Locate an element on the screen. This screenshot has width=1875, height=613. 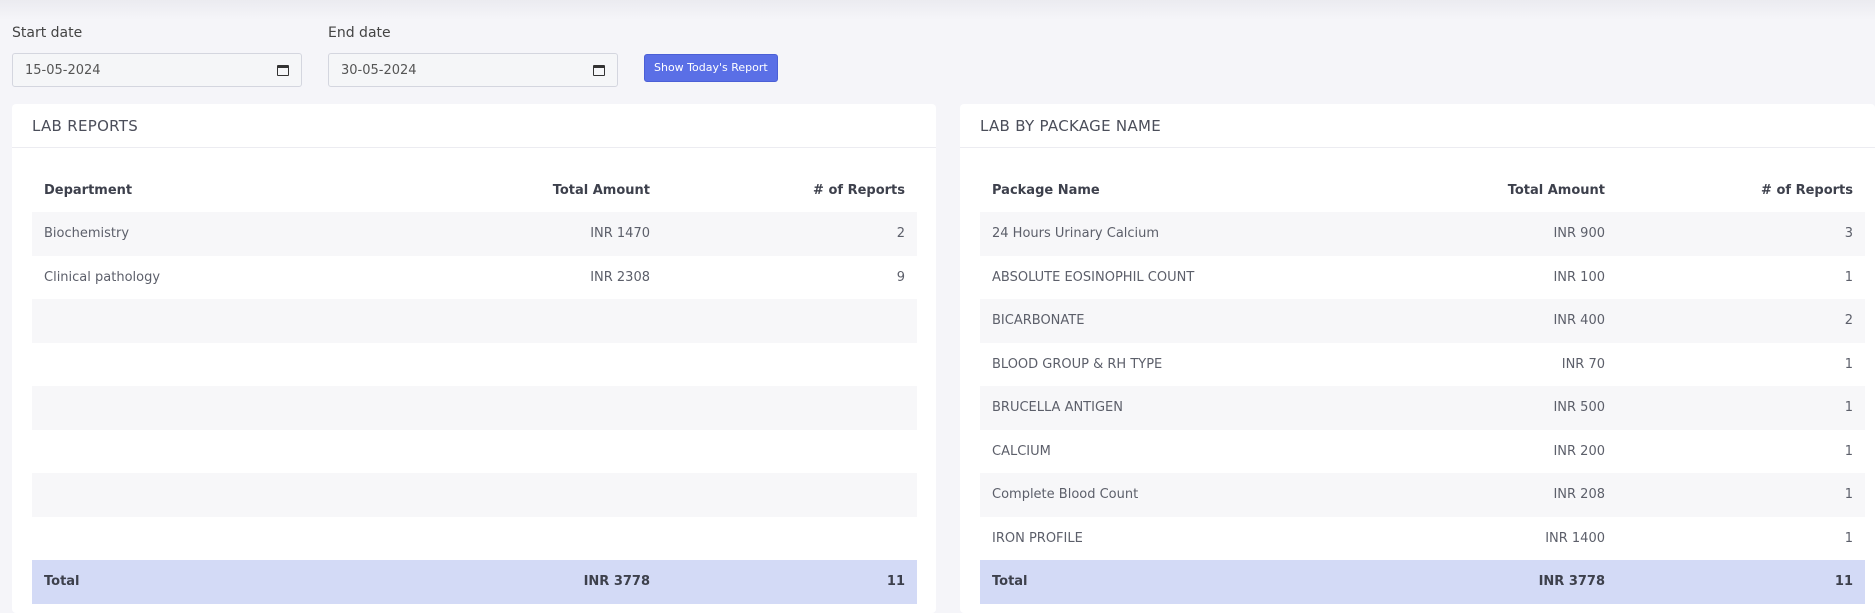
row-name-cell: BICARBONATE is located at coordinates (1192, 321).